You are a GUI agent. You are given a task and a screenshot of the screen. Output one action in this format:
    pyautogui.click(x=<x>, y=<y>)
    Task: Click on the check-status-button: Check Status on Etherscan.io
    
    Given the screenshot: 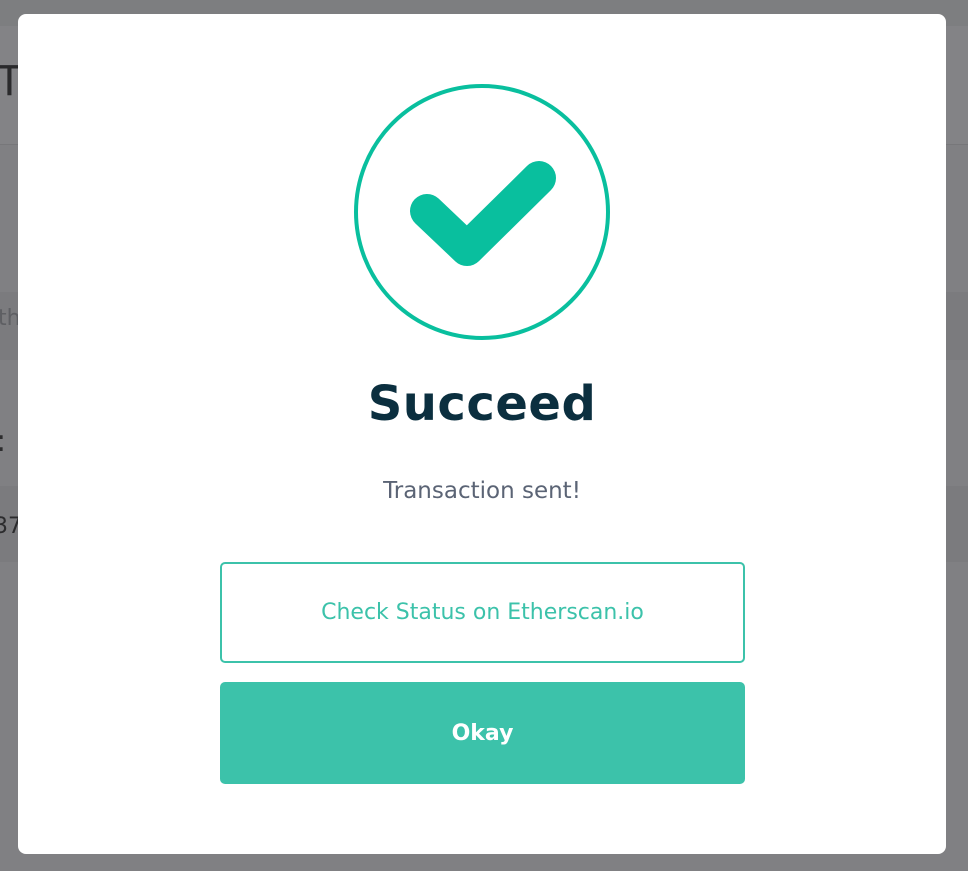 What is the action you would take?
    pyautogui.click(x=482, y=612)
    